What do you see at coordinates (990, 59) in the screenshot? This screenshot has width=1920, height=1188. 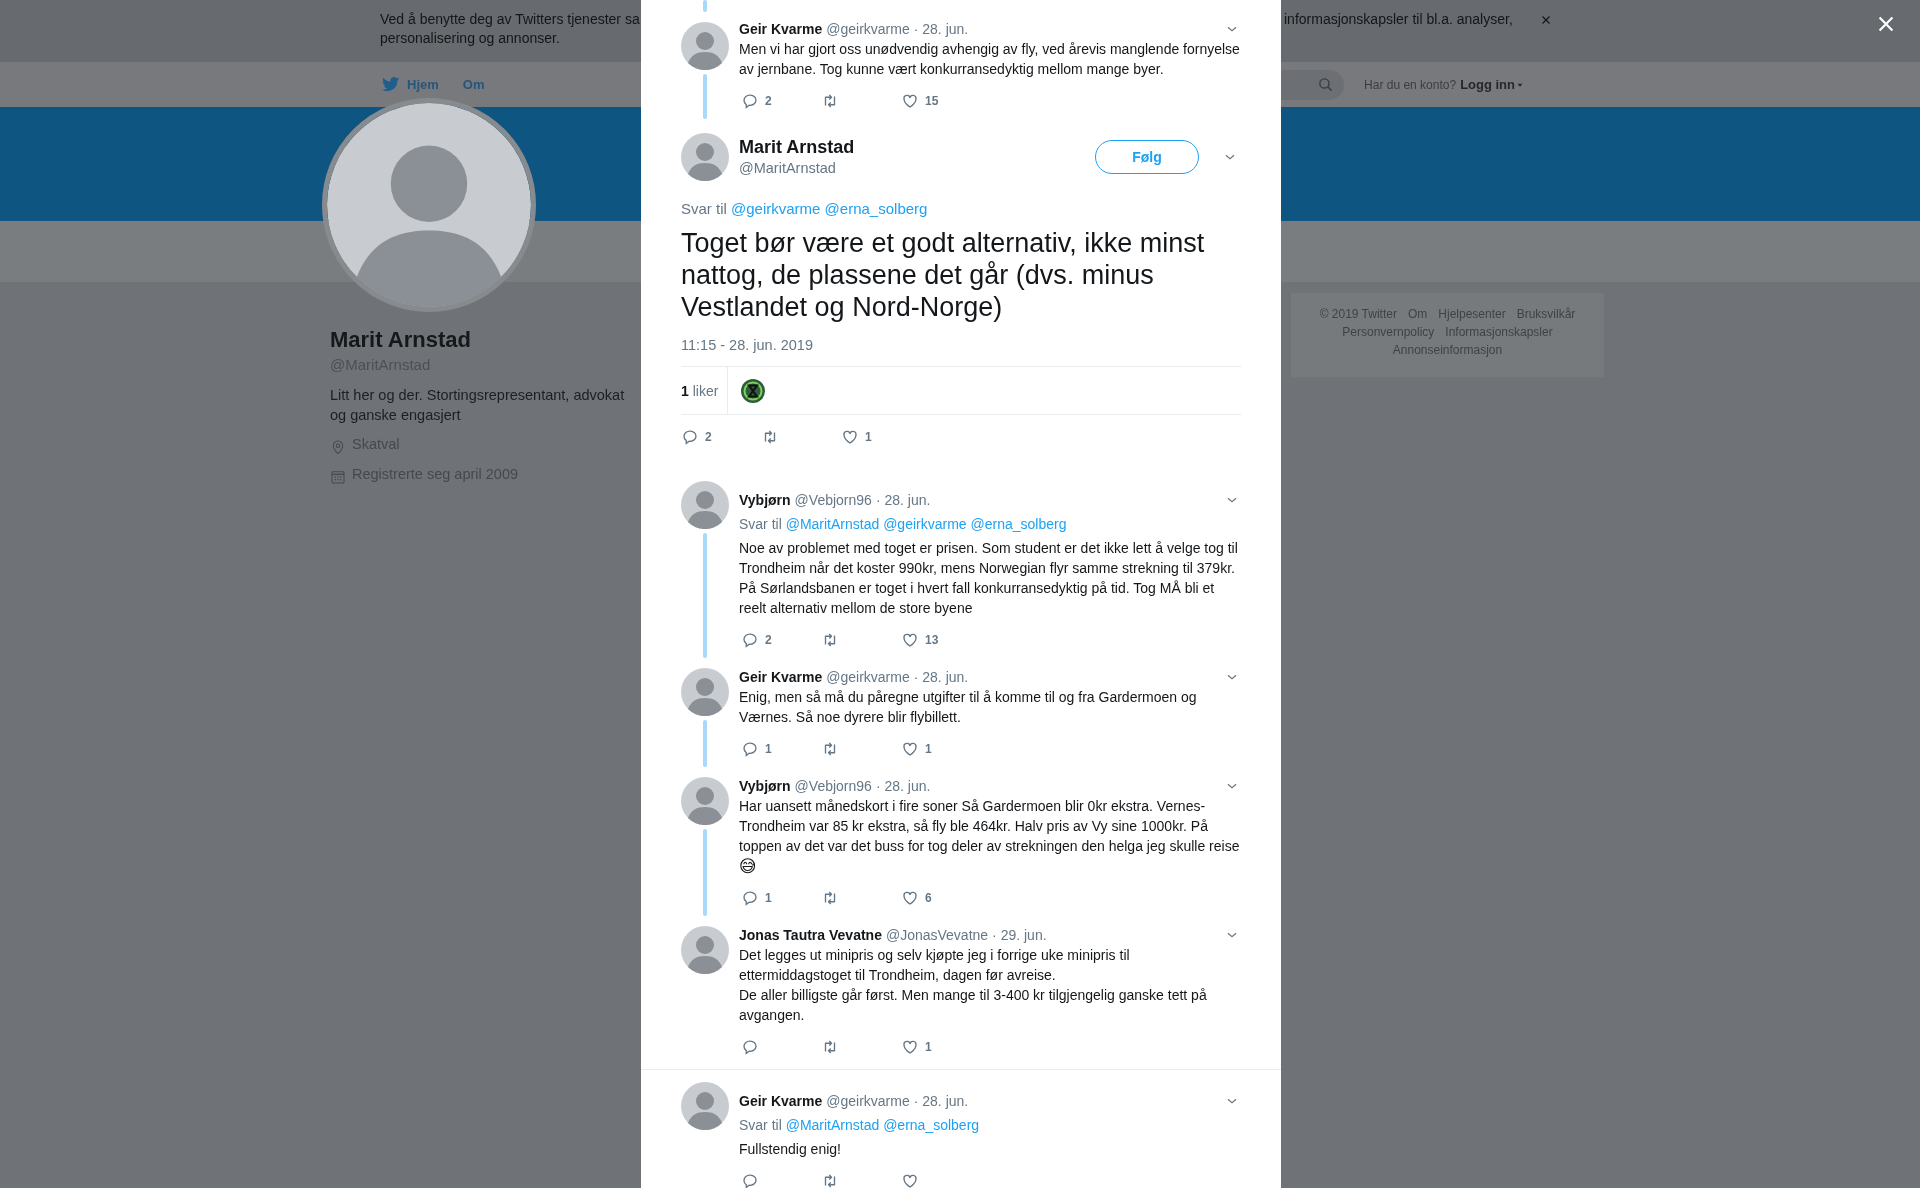 I see `tweet-text: Men vi har gjort oss unødvendig avhengig av fly, ved årevis manglende fornyelse av jernbane. Tog kunne vært konkurransedyktig mellom mange byer.` at bounding box center [990, 59].